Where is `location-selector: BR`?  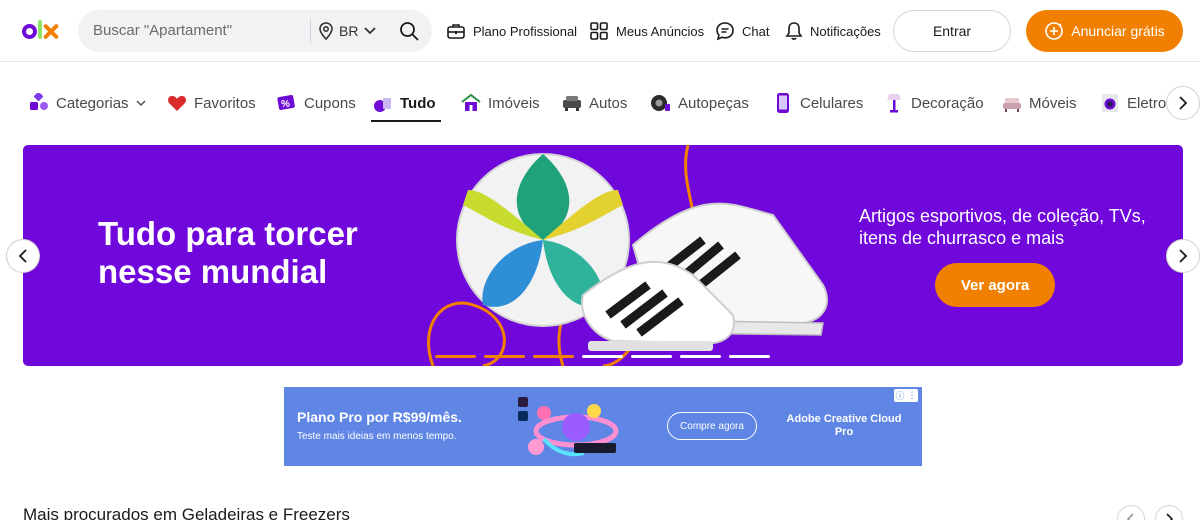
location-selector: BR is located at coordinates (347, 31).